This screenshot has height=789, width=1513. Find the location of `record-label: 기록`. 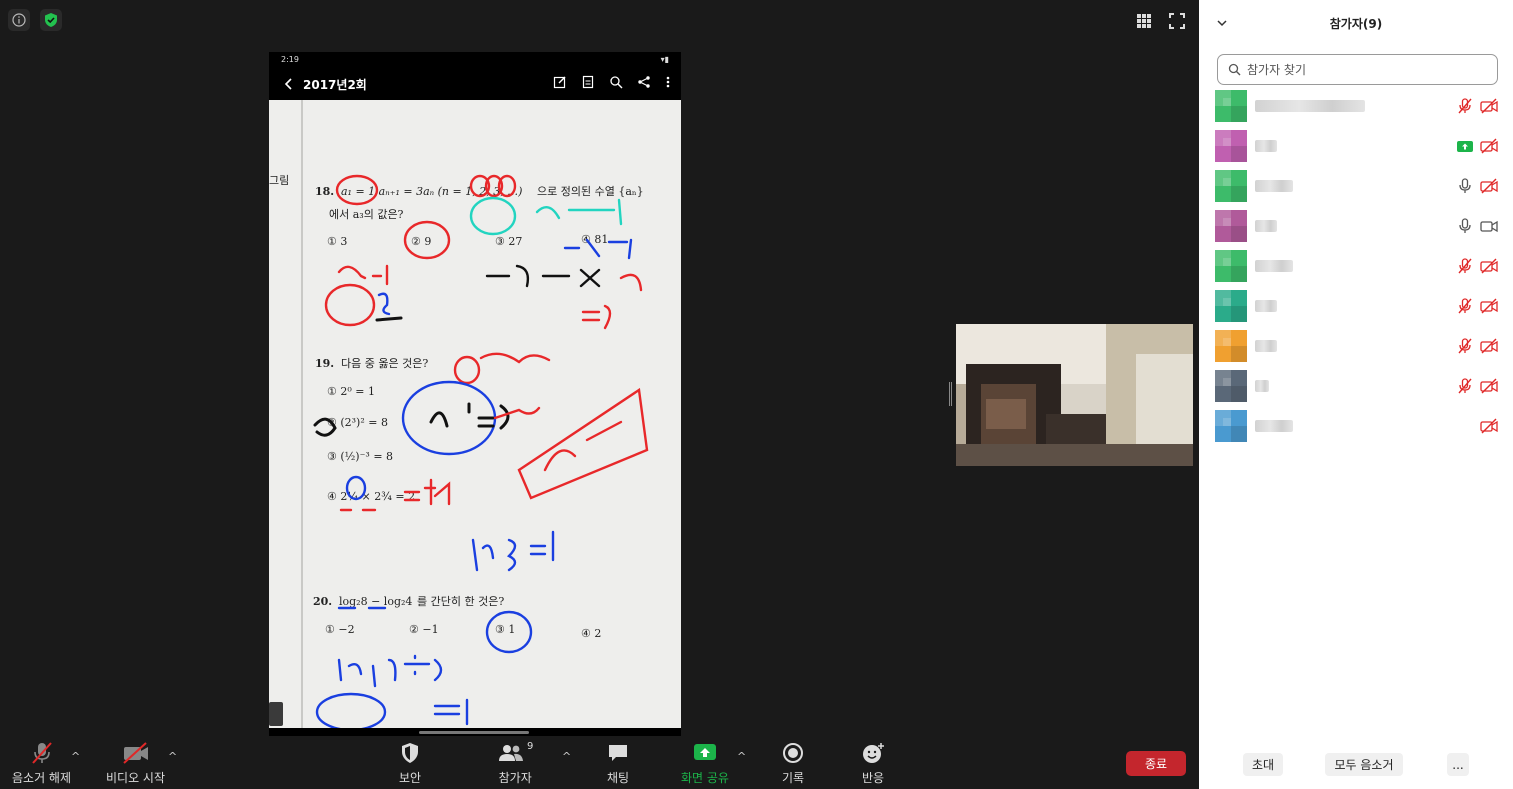

record-label: 기록 is located at coordinates (793, 778).